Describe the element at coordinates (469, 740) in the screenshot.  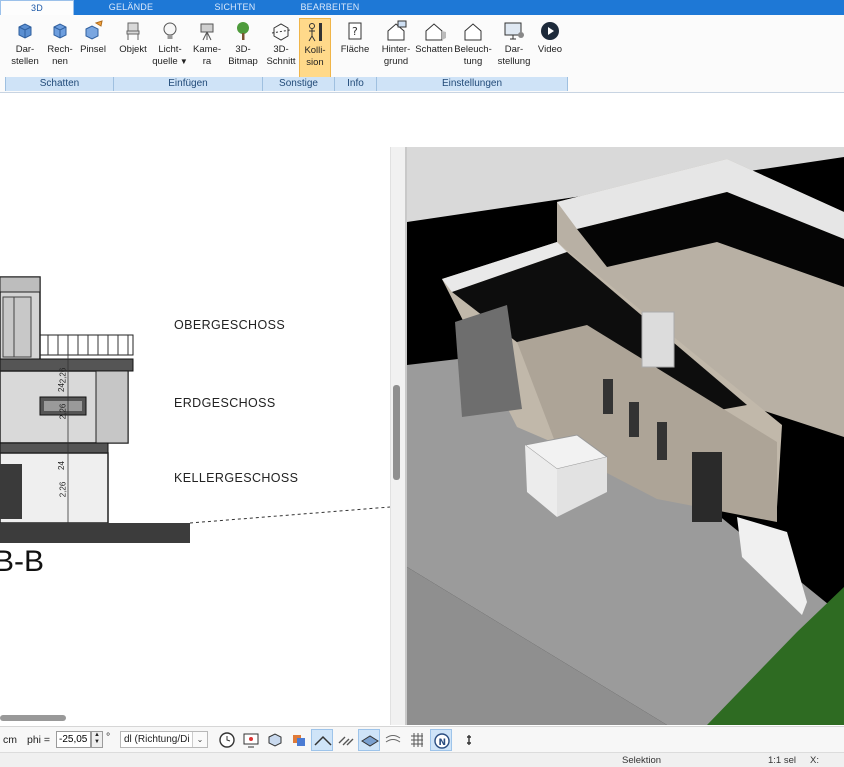
I see `more-icon` at that location.